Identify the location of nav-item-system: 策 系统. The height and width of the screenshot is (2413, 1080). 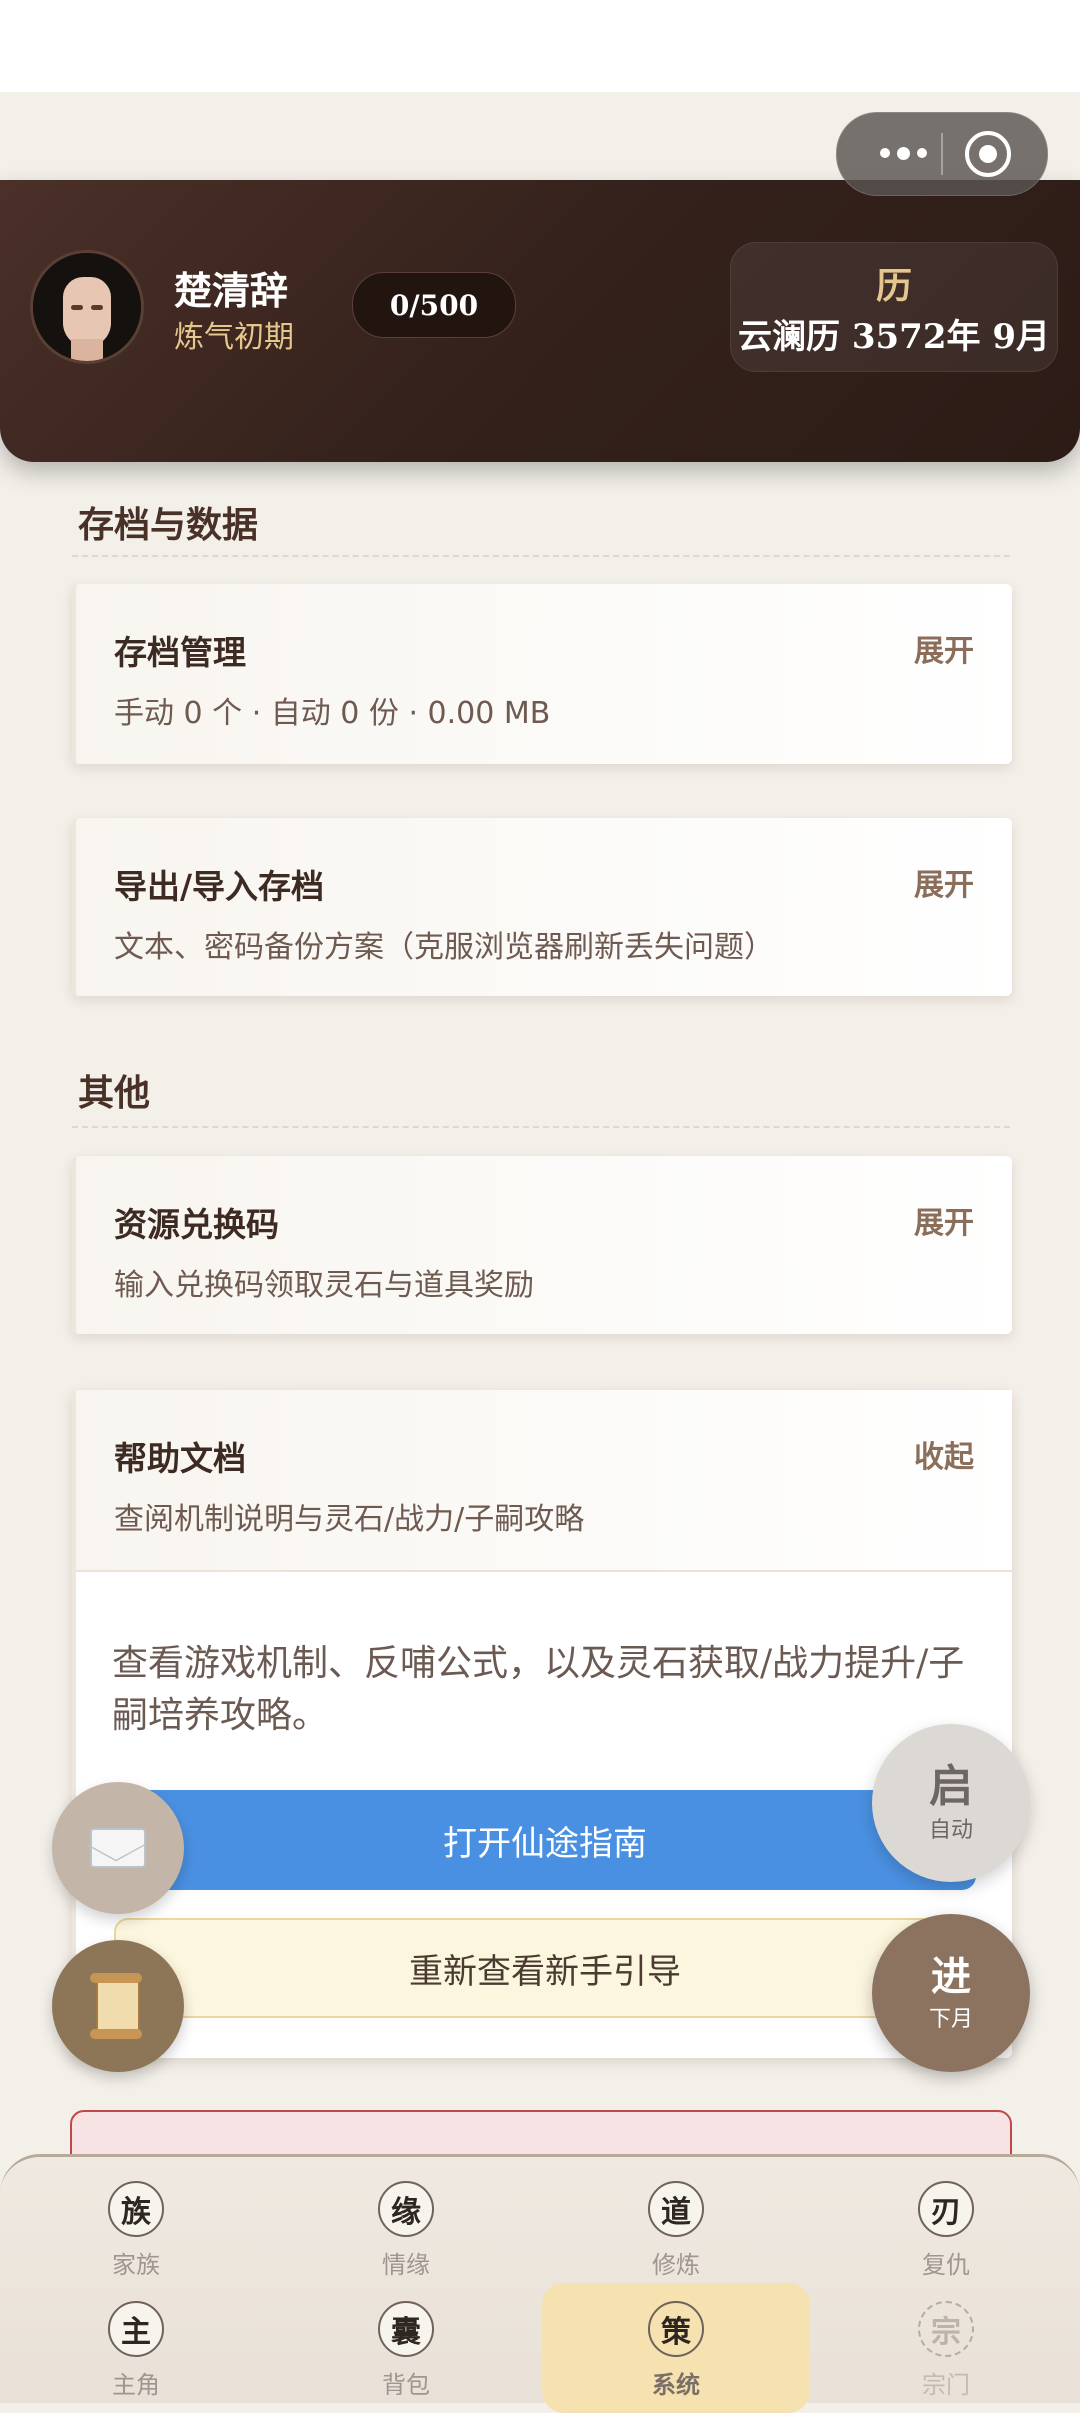
(676, 2353).